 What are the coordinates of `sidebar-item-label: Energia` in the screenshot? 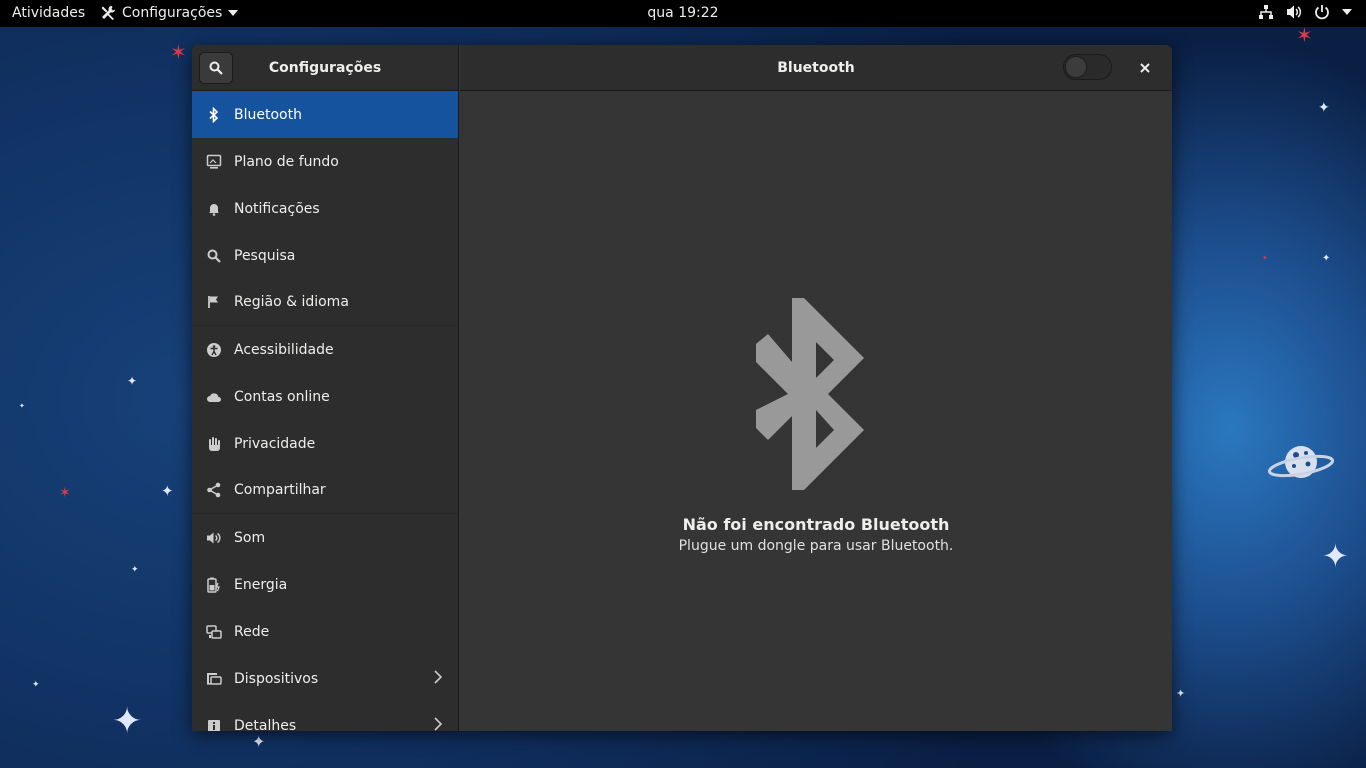 It's located at (261, 584).